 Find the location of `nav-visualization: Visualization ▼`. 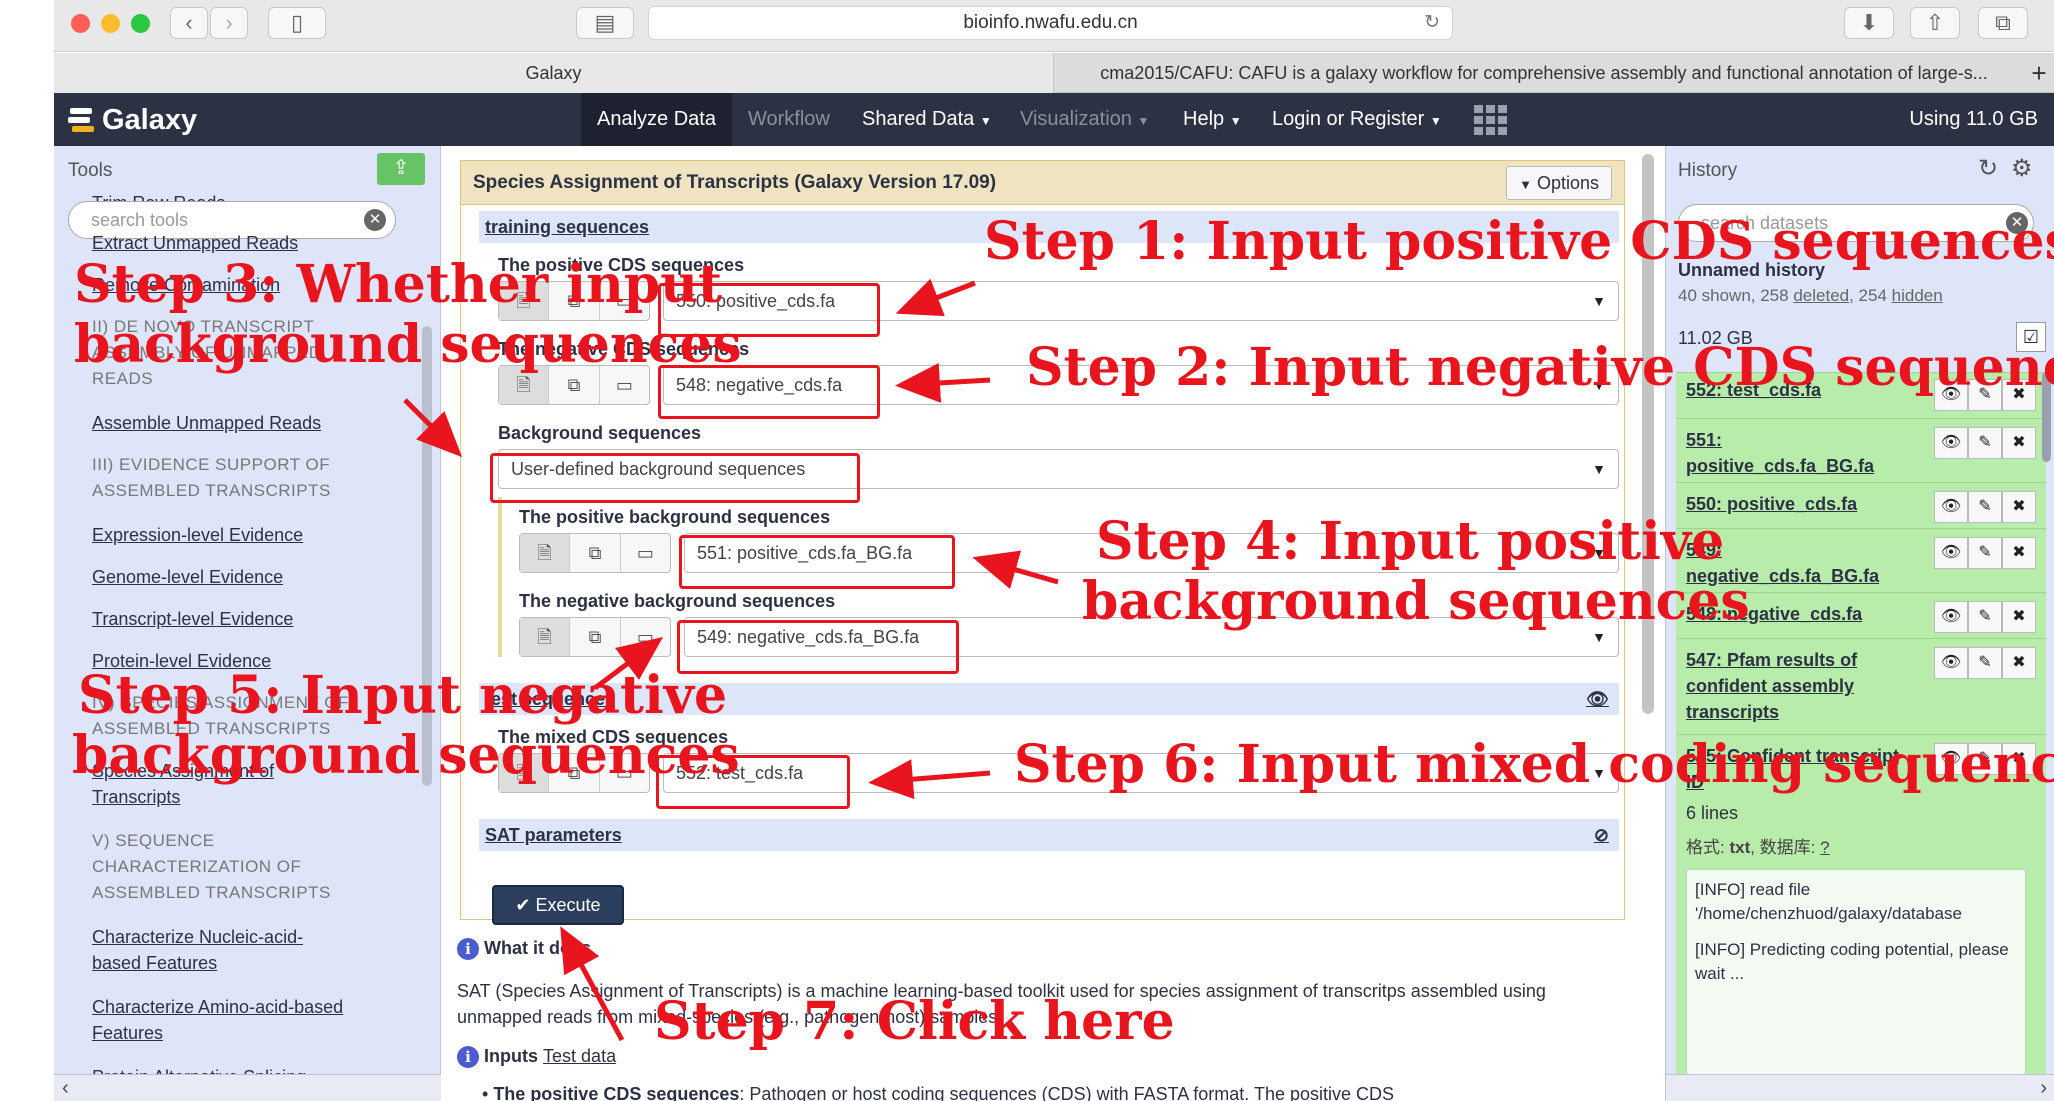

nav-visualization: Visualization ▼ is located at coordinates (1084, 119).